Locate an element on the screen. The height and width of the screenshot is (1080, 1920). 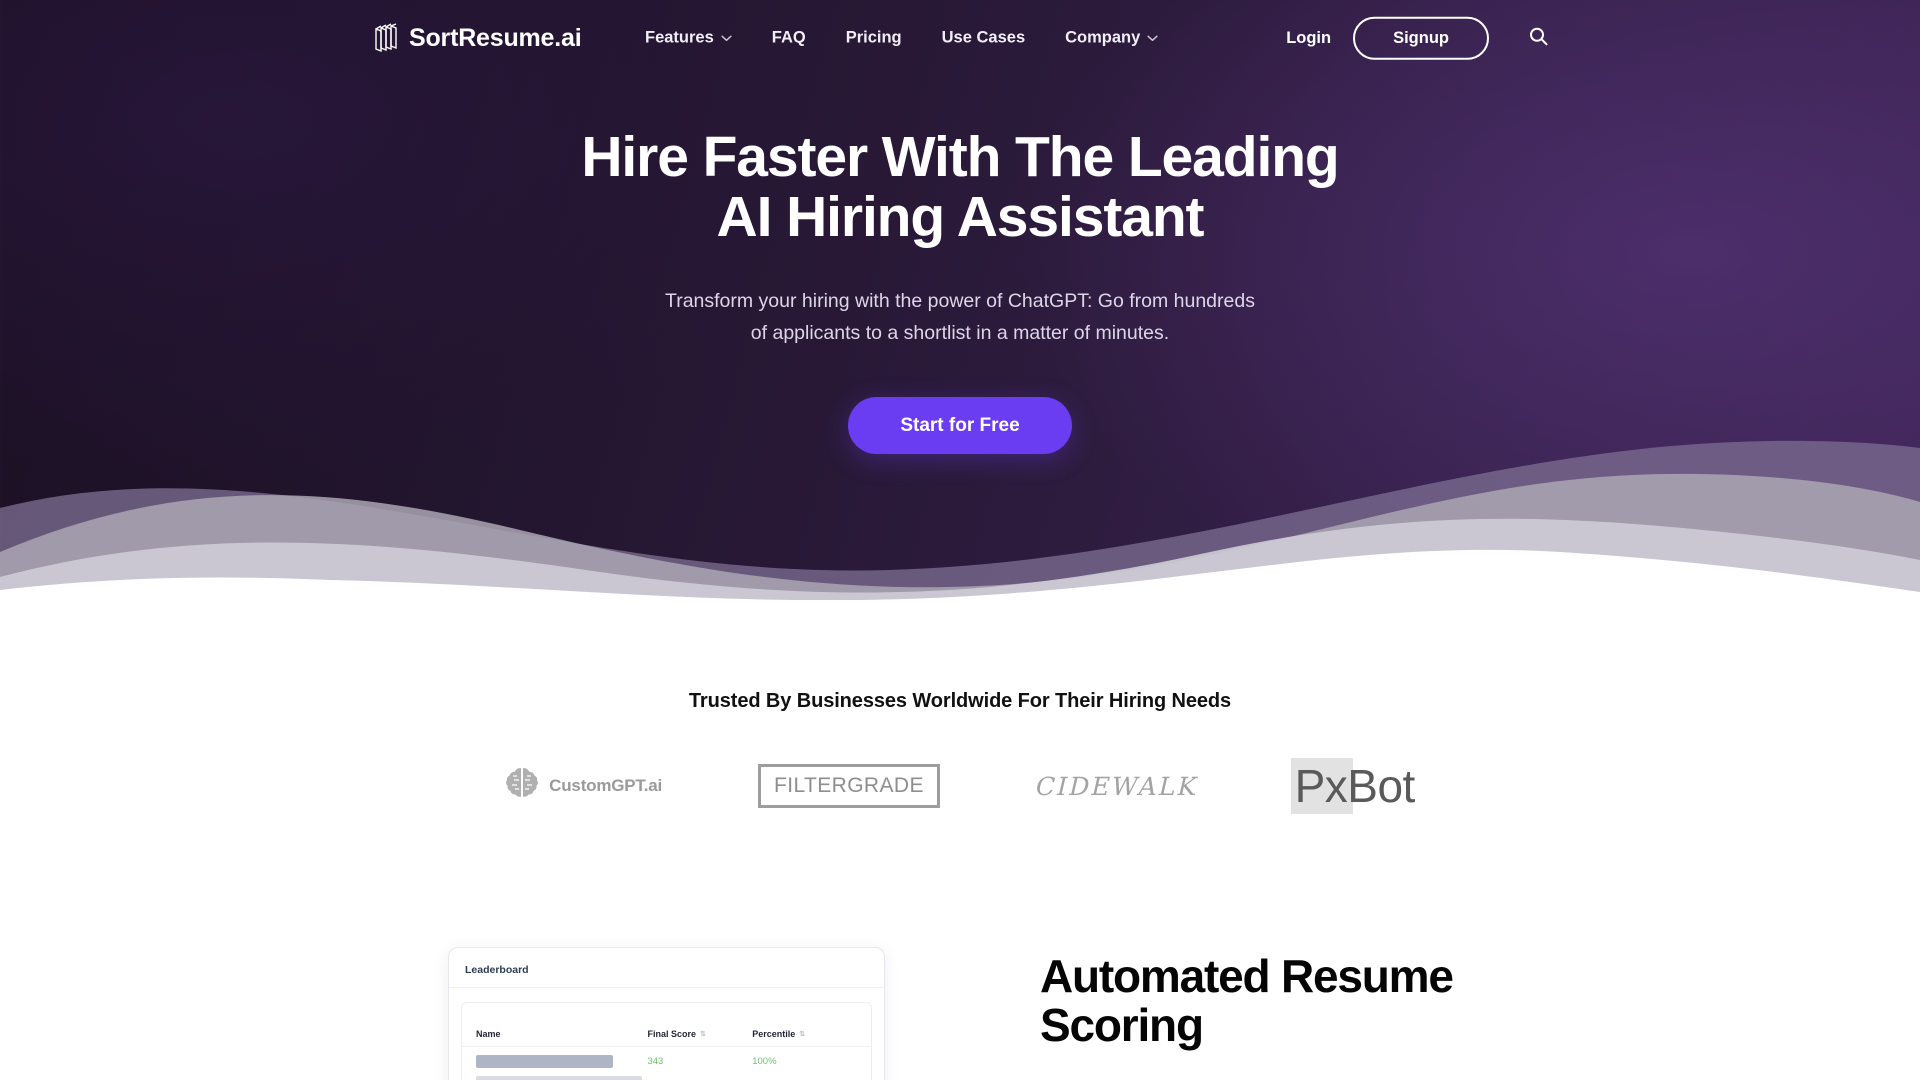
nav-item-pricing: Pricing is located at coordinates (874, 38).